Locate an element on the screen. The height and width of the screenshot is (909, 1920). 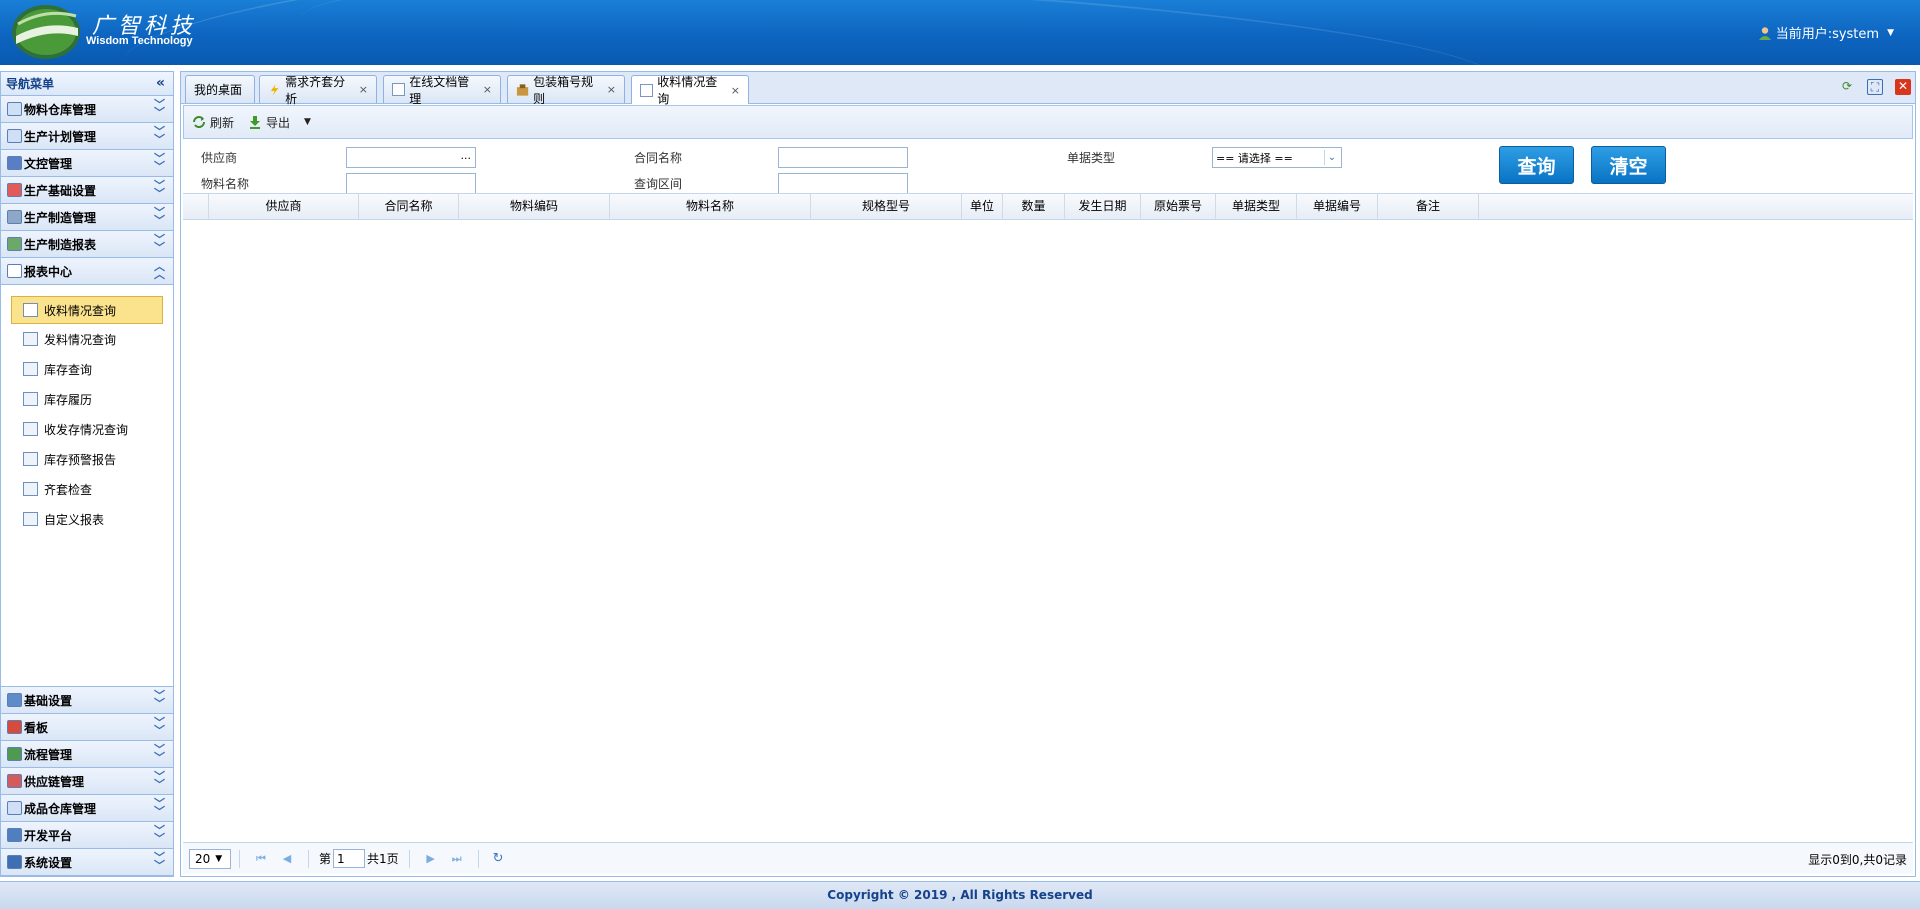
sidebar-group: 生产制造报表 ﹀ ﹀ is located at coordinates (87, 244).